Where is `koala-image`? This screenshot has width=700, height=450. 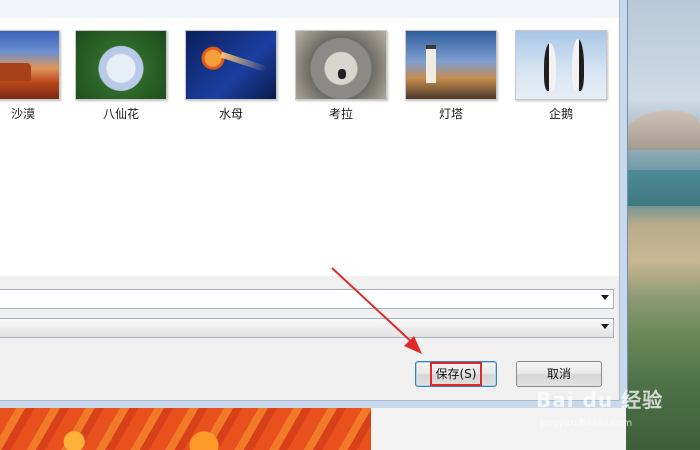 koala-image is located at coordinates (341, 65).